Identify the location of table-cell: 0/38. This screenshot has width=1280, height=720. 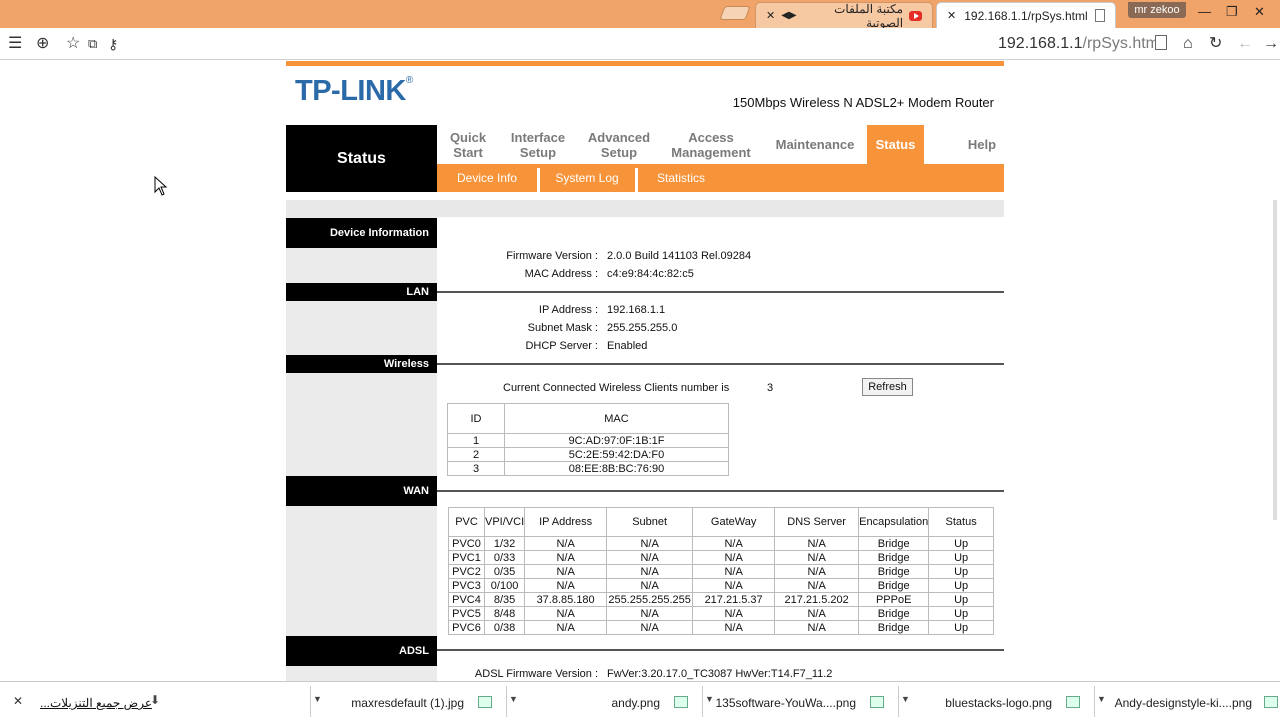
(504, 627).